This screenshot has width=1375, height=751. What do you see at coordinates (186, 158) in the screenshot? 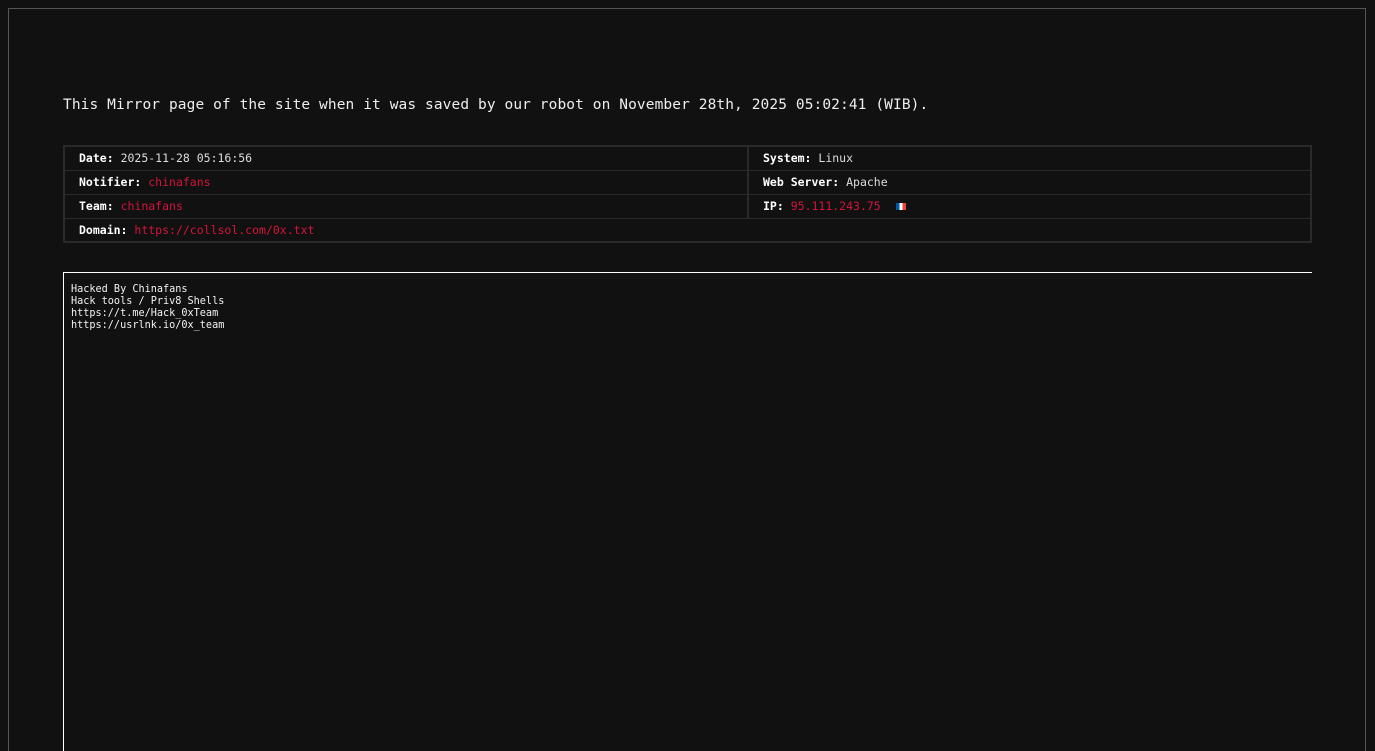
I see `date-value: 2025-11-28 05:16:56` at bounding box center [186, 158].